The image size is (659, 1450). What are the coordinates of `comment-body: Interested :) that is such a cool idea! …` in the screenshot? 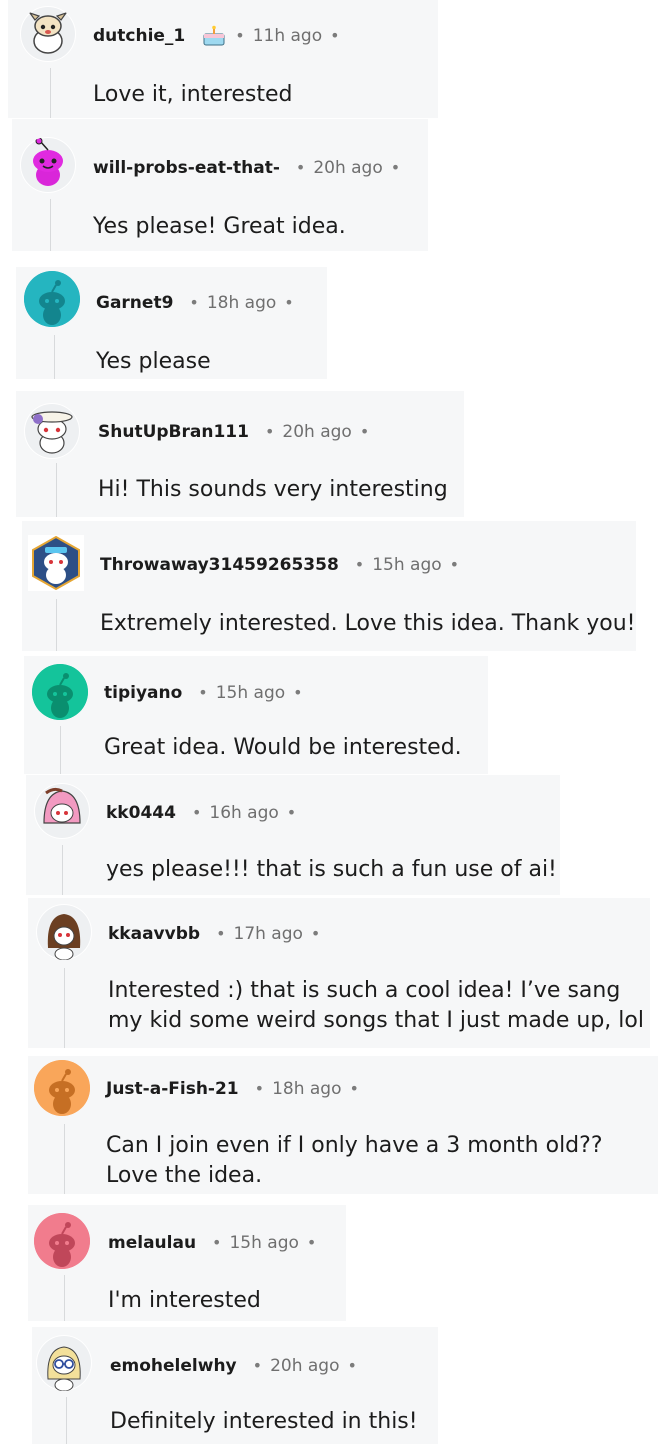 It's located at (376, 1005).